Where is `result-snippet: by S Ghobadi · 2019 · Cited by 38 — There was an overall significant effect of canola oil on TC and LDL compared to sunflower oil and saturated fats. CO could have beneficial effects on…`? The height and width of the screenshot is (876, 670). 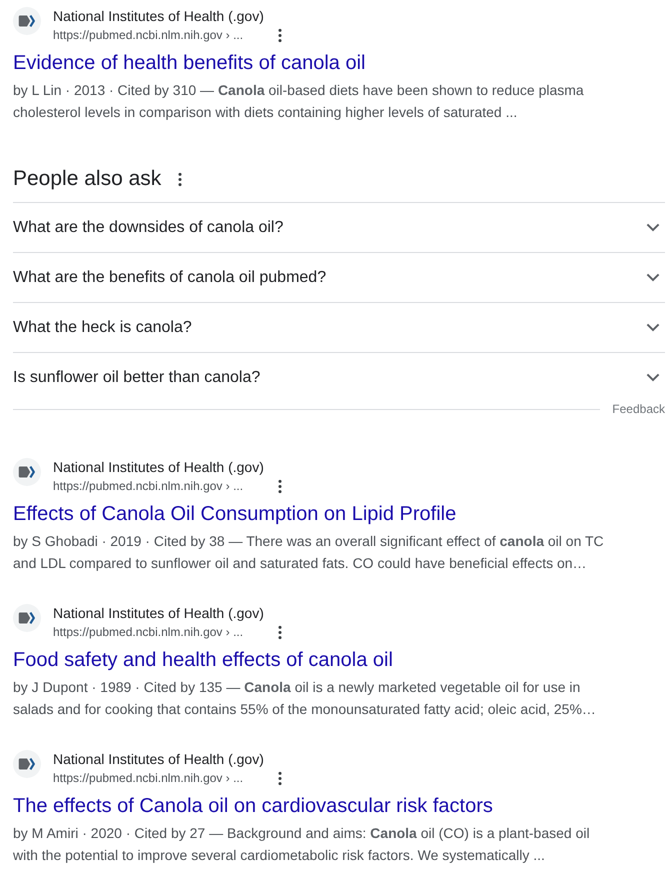
result-snippet: by S Ghobadi · 2019 · Cited by 38 — There was an overall significant effect of canola oil on TC and LDL compared to sunflower oil and saturated fats. CO could have beneficial effects on… is located at coordinates (309, 552).